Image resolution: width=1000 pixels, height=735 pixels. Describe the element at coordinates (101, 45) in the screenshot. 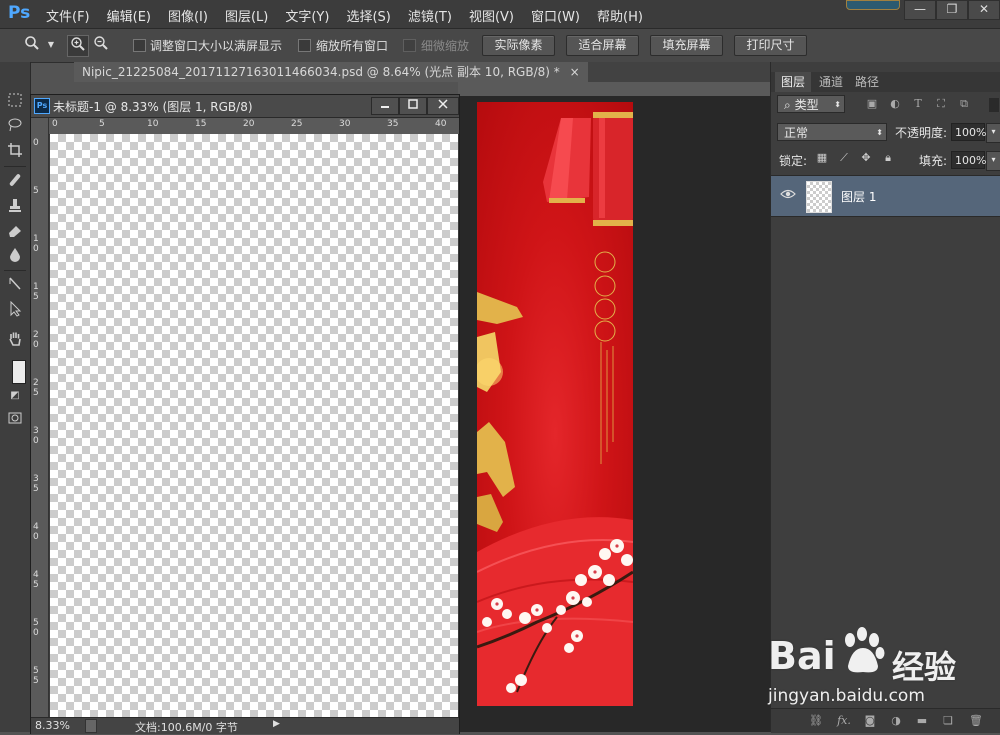

I see `zoom-out-icon` at that location.